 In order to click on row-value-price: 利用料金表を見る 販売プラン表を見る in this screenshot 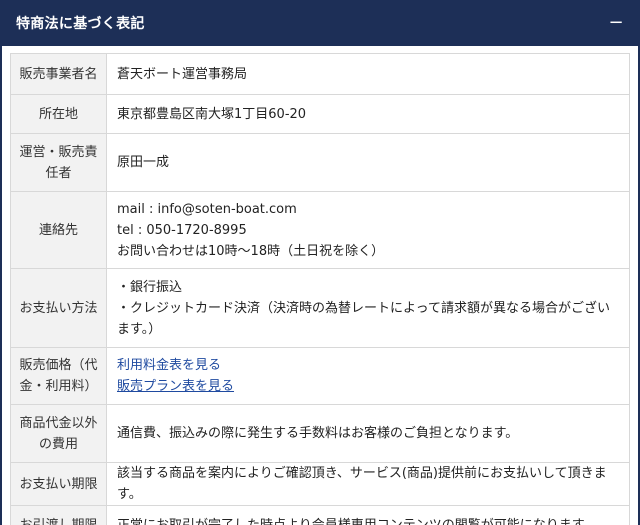, I will do `click(368, 376)`.